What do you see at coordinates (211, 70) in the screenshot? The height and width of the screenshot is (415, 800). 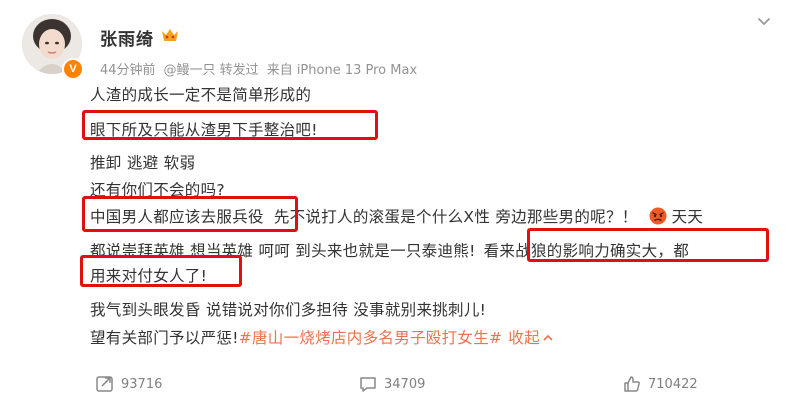 I see `repost-via: @鳗一只 转发过` at bounding box center [211, 70].